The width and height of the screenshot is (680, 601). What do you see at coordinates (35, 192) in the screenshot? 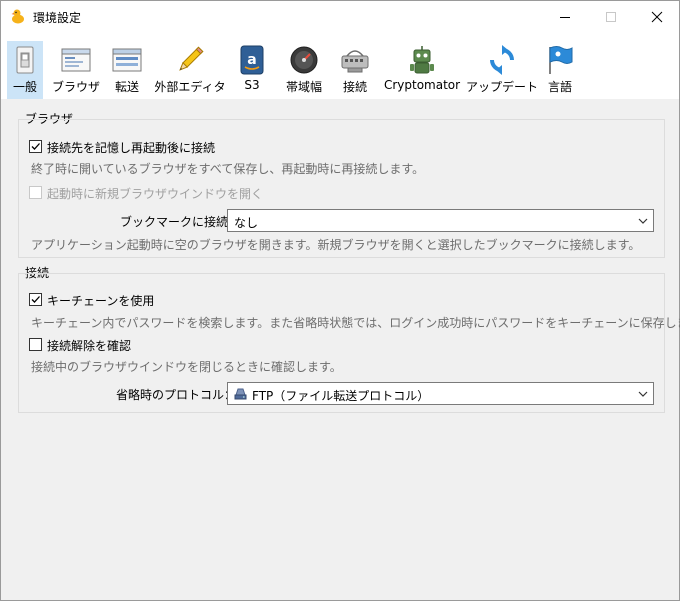
I see `open-new-window-checkbox` at bounding box center [35, 192].